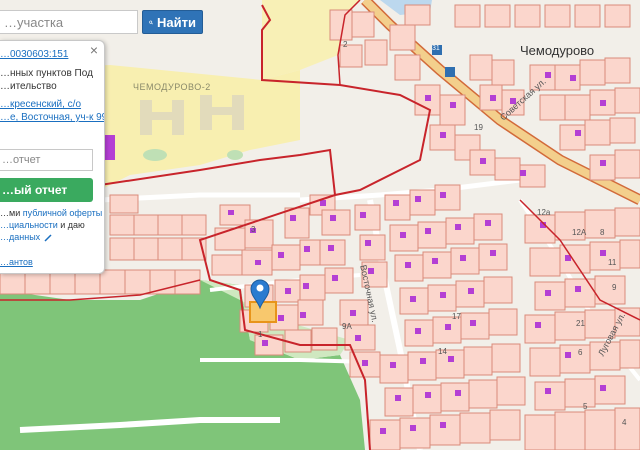  Describe the element at coordinates (614, 287) in the screenshot. I see `house-number: 9` at that location.